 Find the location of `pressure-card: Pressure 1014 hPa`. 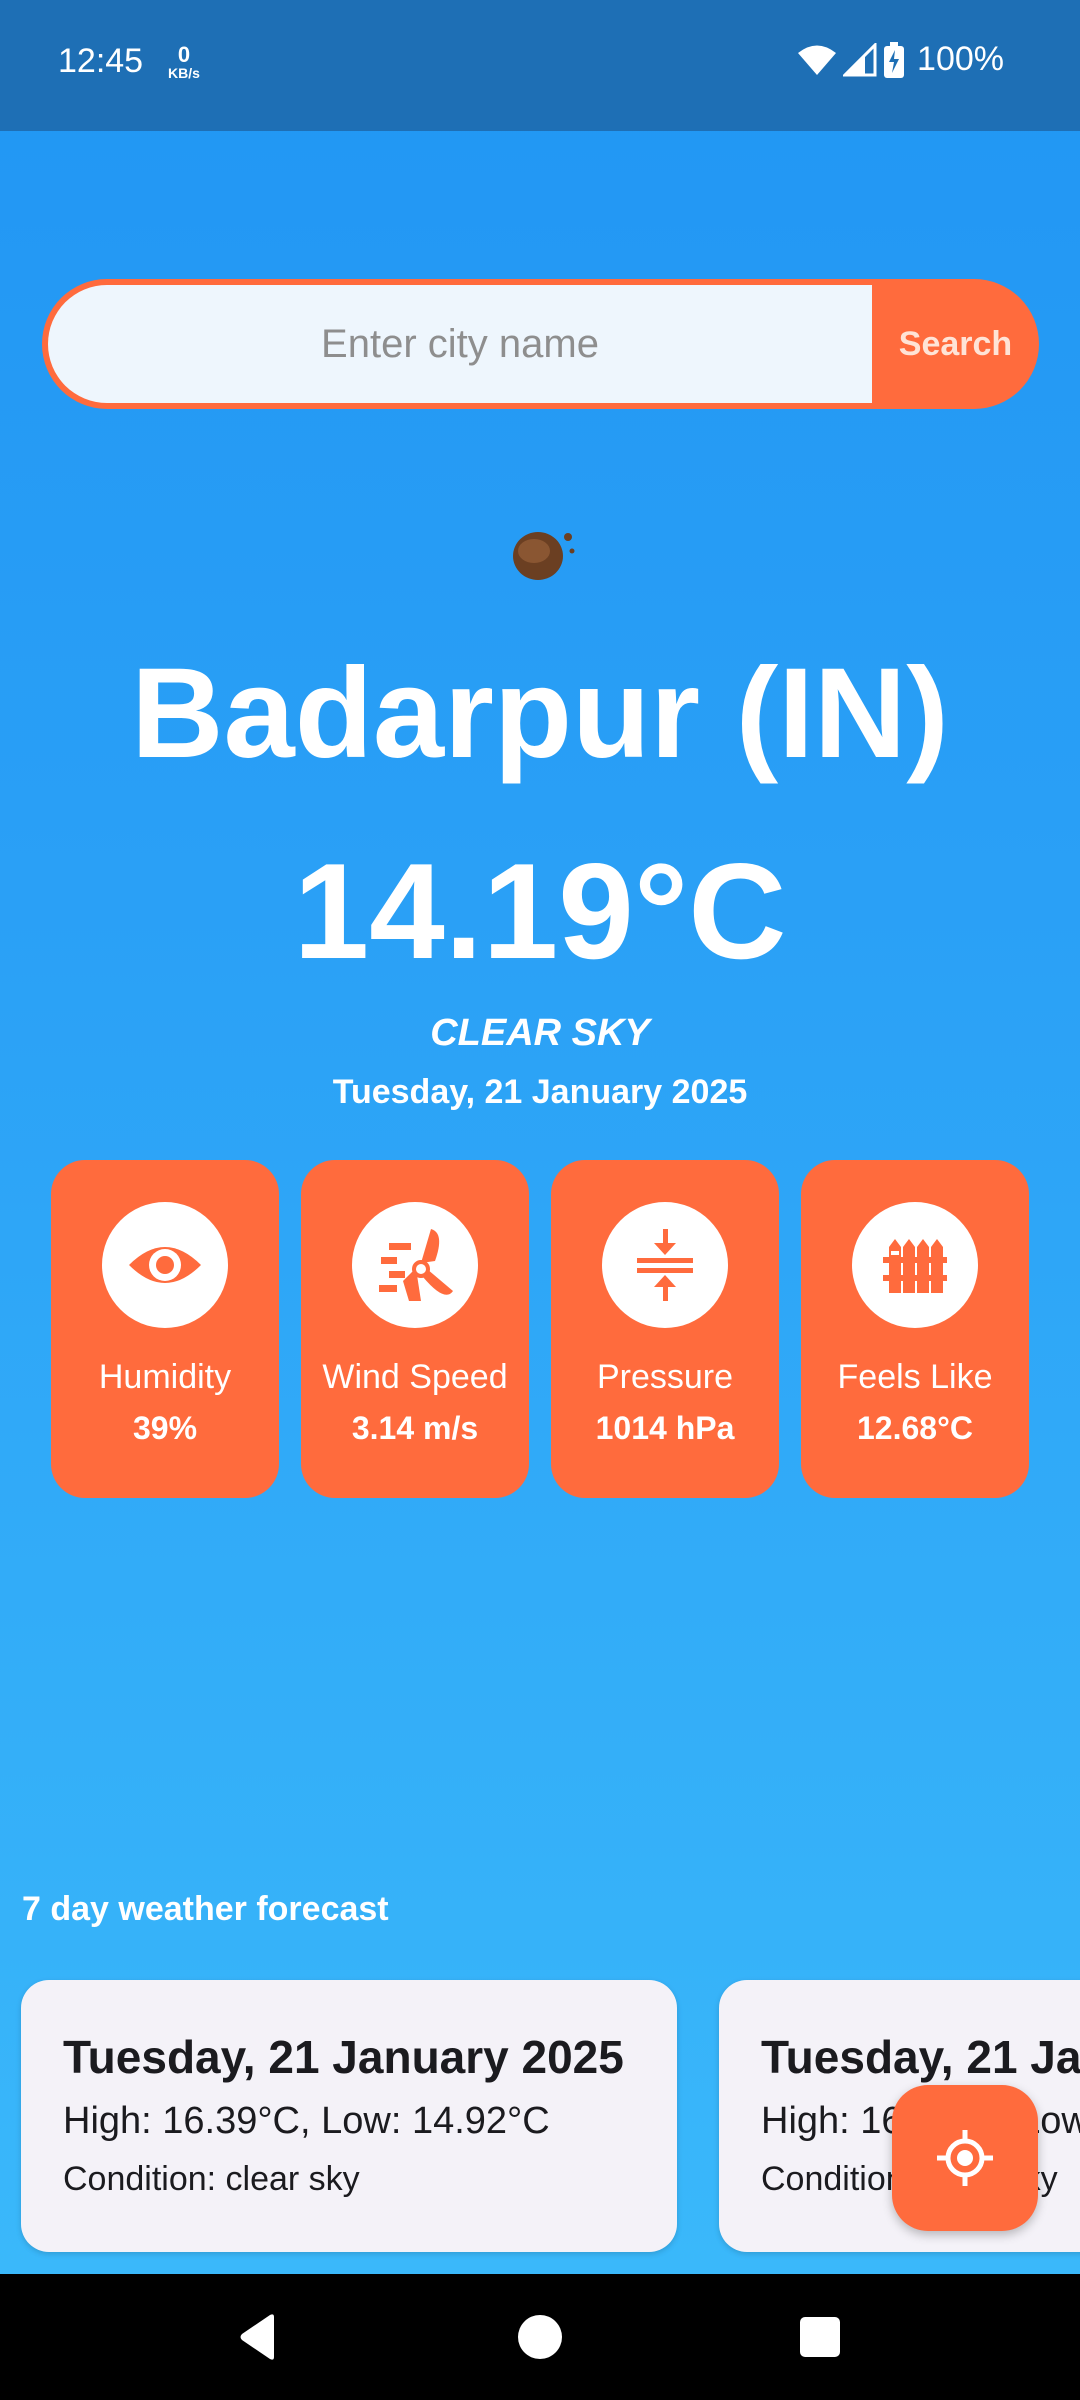

pressure-card: Pressure 1014 hPa is located at coordinates (665, 1329).